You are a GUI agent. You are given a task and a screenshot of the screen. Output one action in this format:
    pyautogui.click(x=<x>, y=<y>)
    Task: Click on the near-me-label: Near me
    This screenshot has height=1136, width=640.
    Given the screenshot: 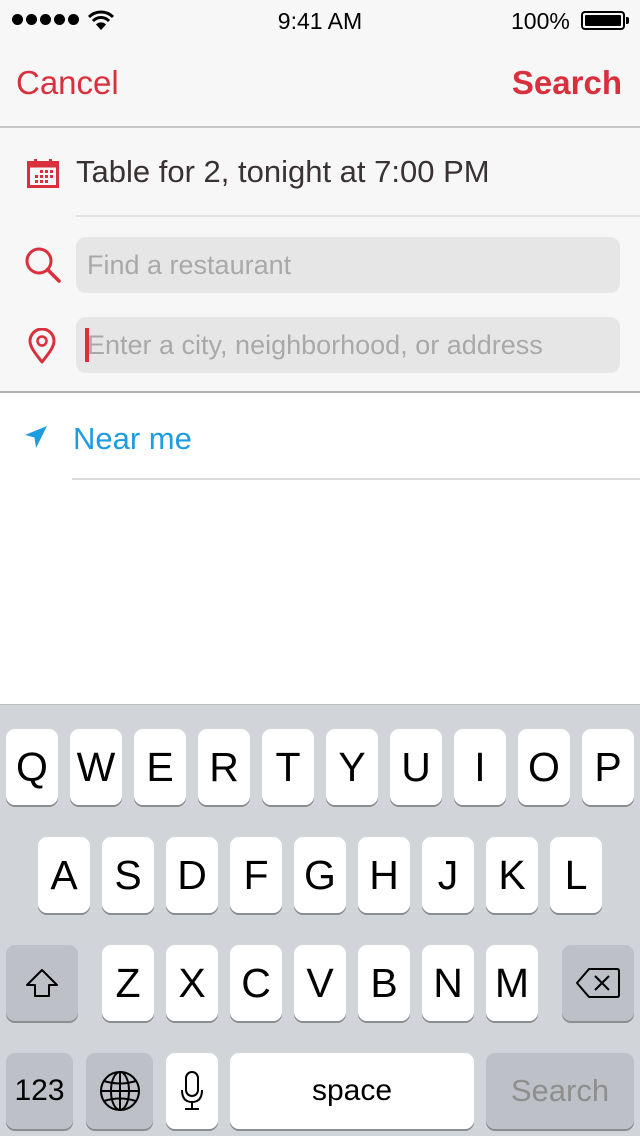 What is the action you would take?
    pyautogui.click(x=132, y=438)
    